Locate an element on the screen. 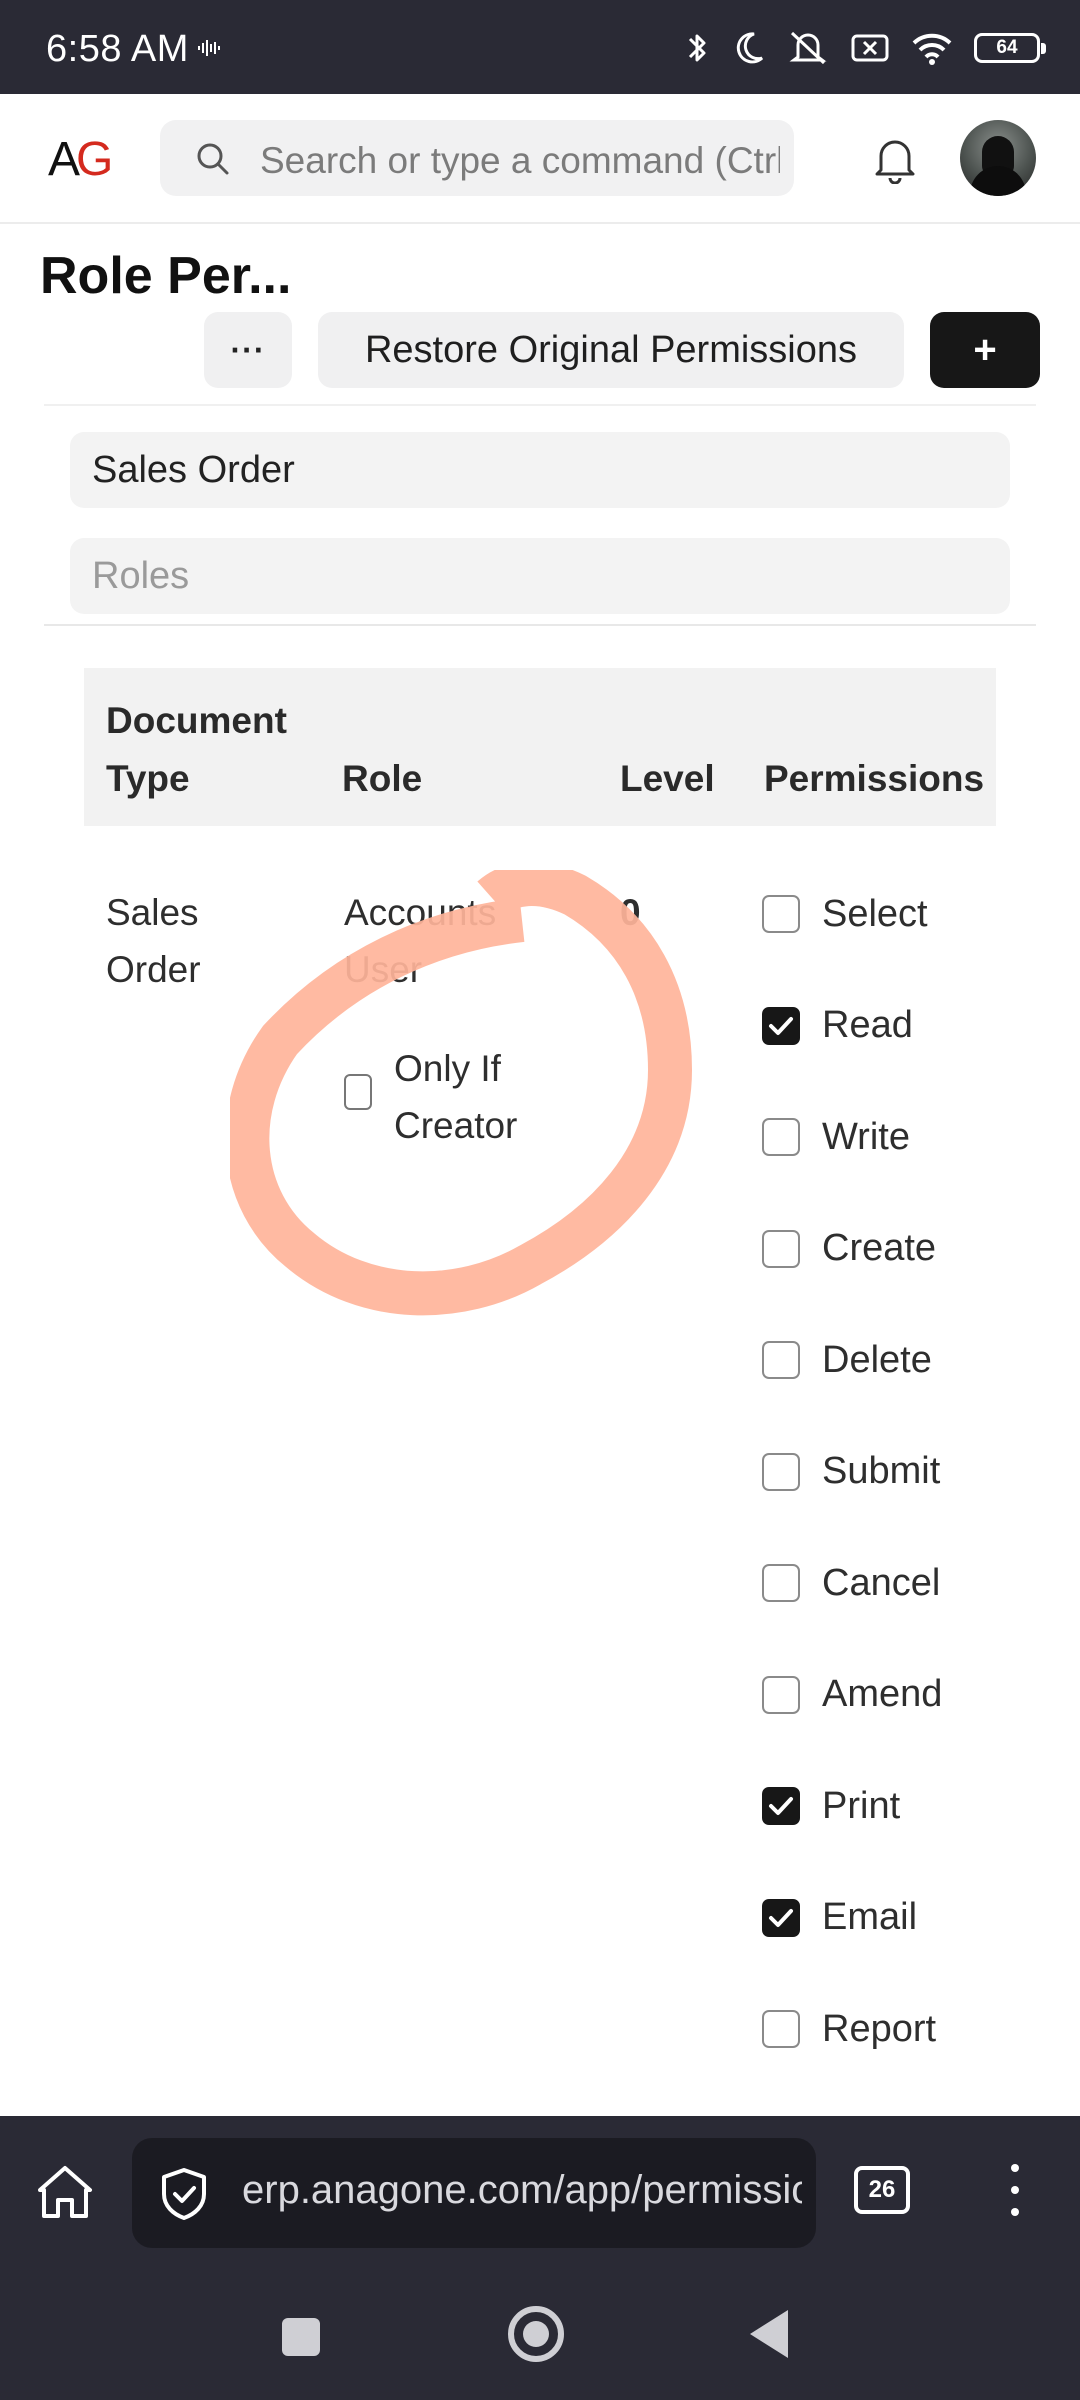 This screenshot has width=1080, height=2400. url-text: erp.anagone.com/app/permission-manager is located at coordinates (522, 2190).